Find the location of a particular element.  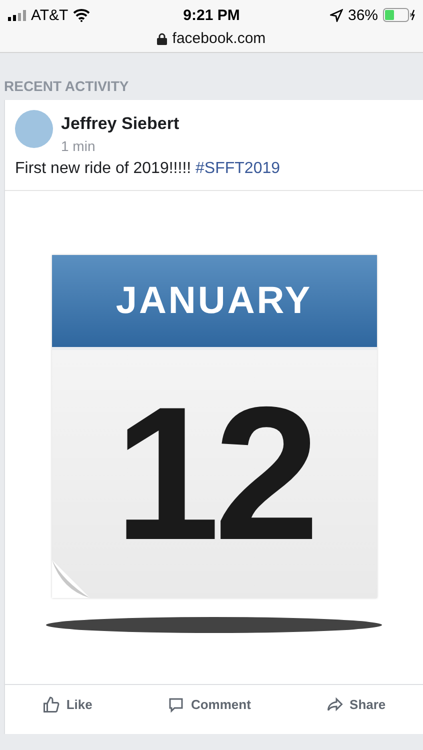

calendar-month: JANUARY is located at coordinates (214, 301).